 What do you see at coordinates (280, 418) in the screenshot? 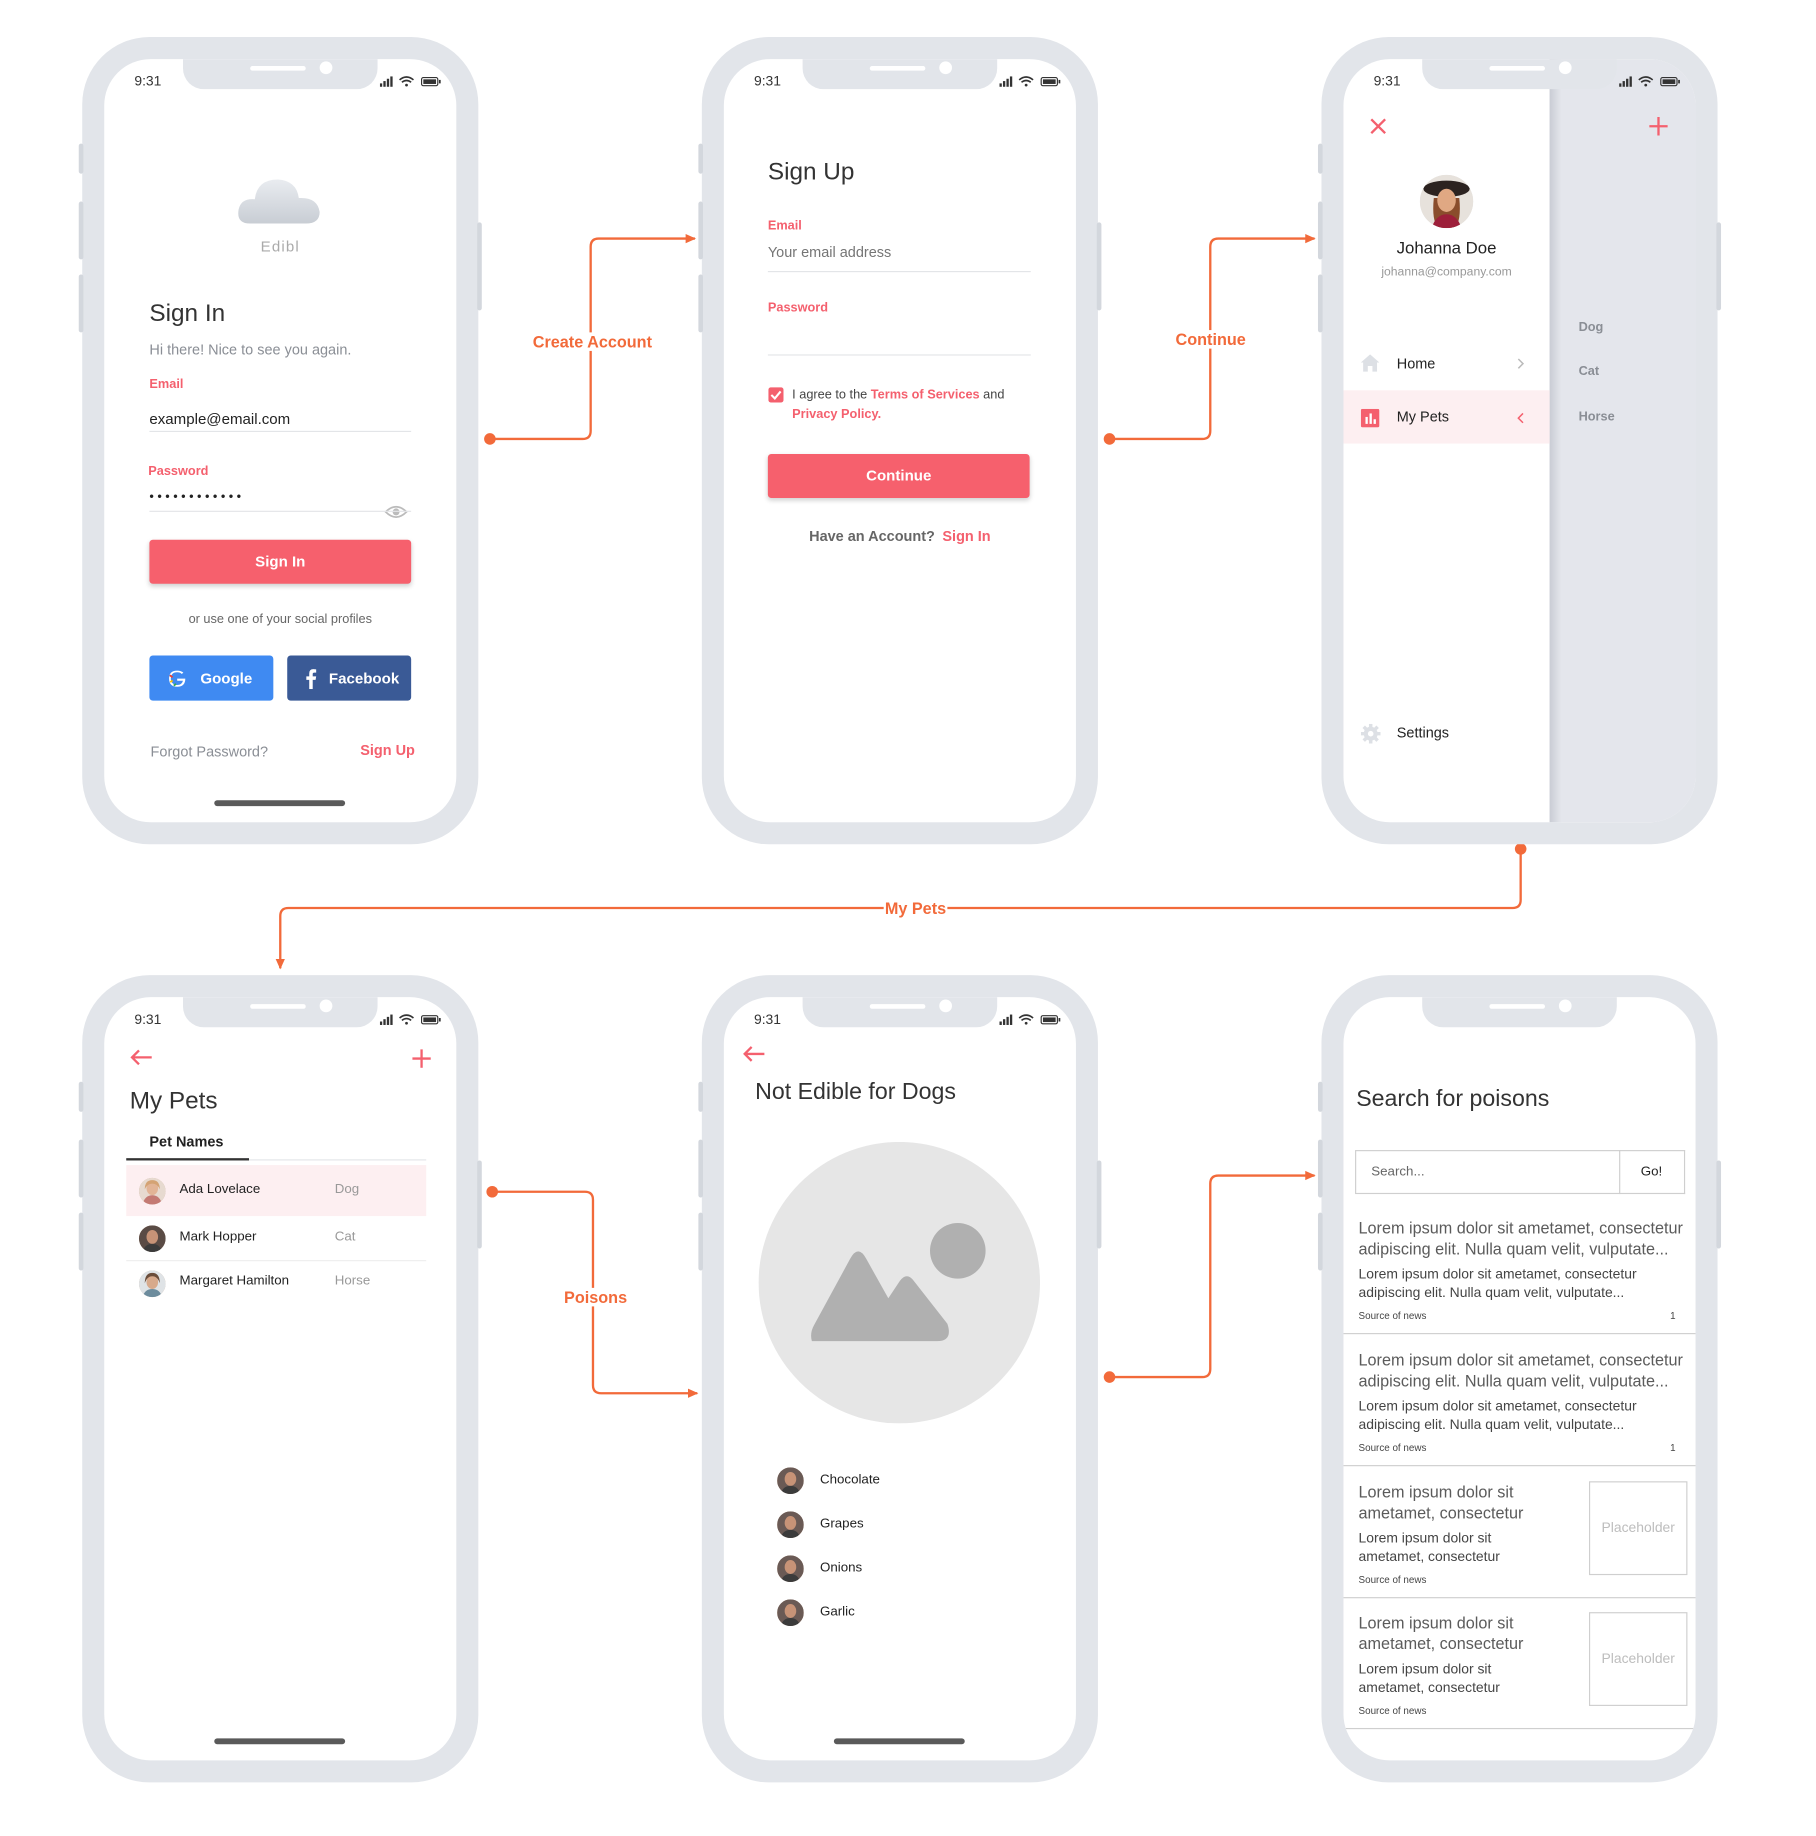
I see `email-field: example@email.com` at bounding box center [280, 418].